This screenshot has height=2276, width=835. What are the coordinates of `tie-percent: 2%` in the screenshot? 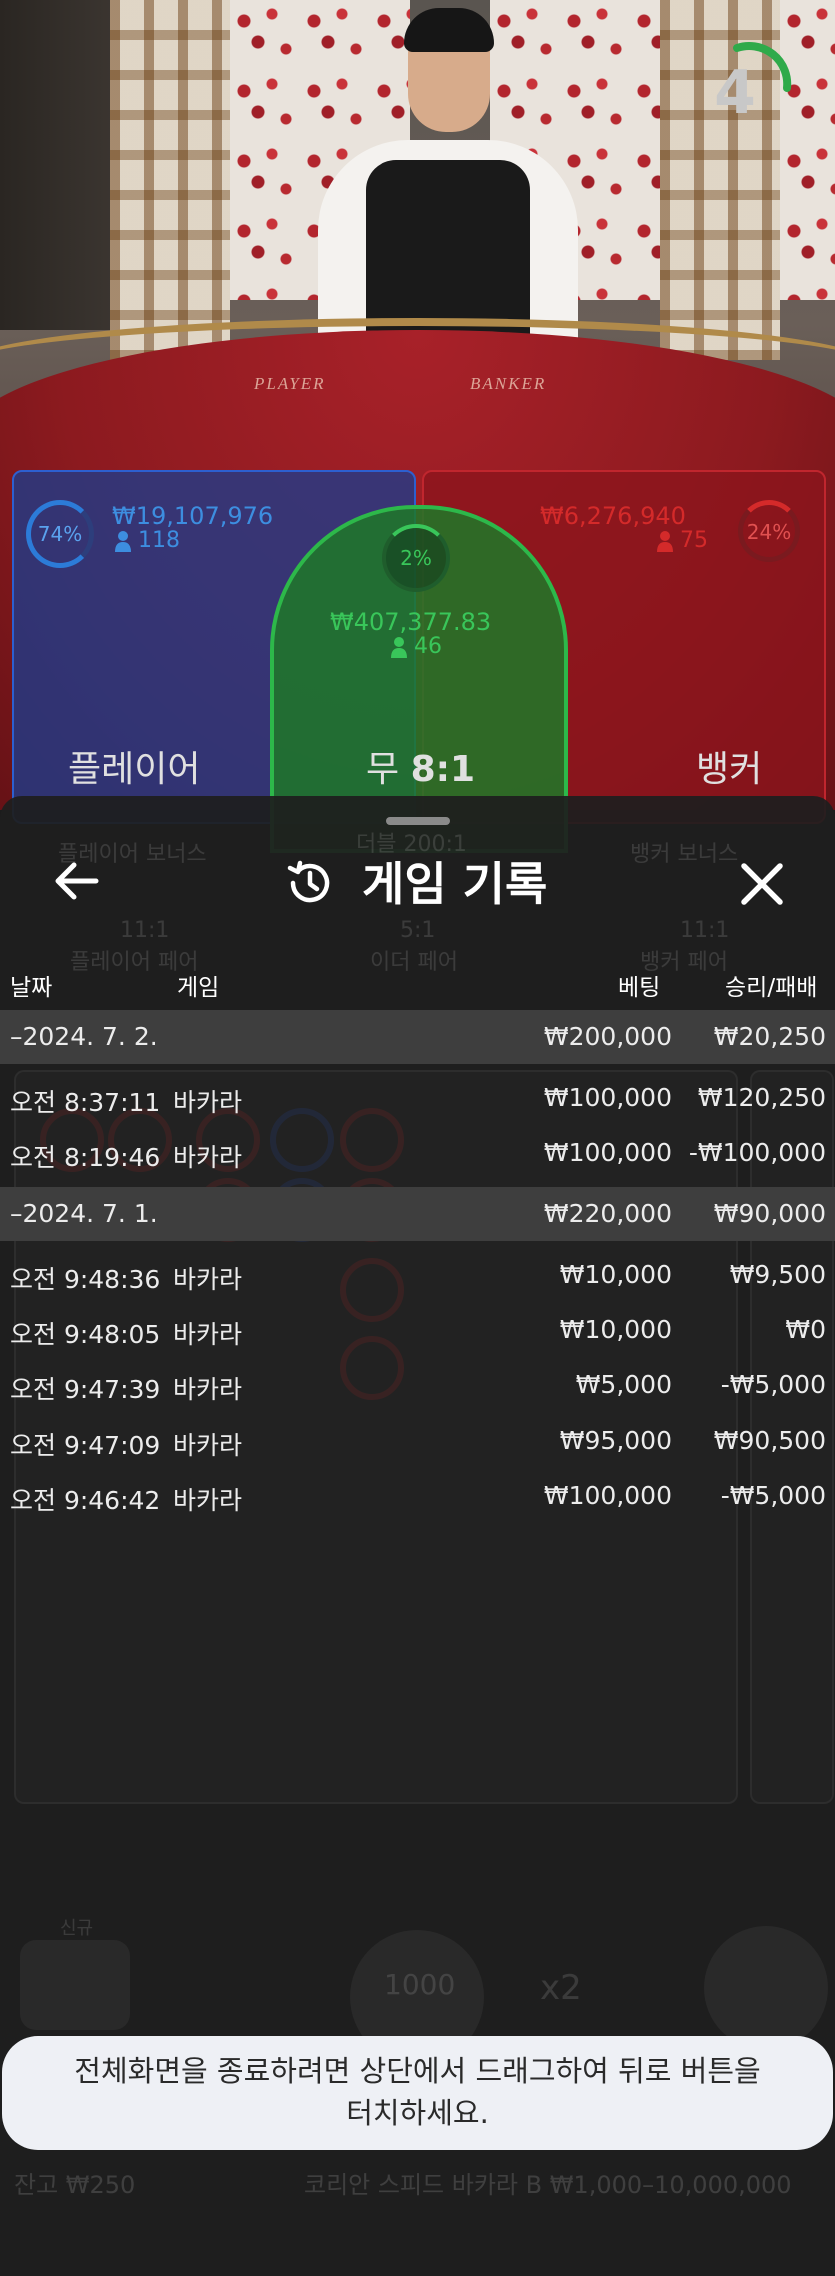 It's located at (416, 558).